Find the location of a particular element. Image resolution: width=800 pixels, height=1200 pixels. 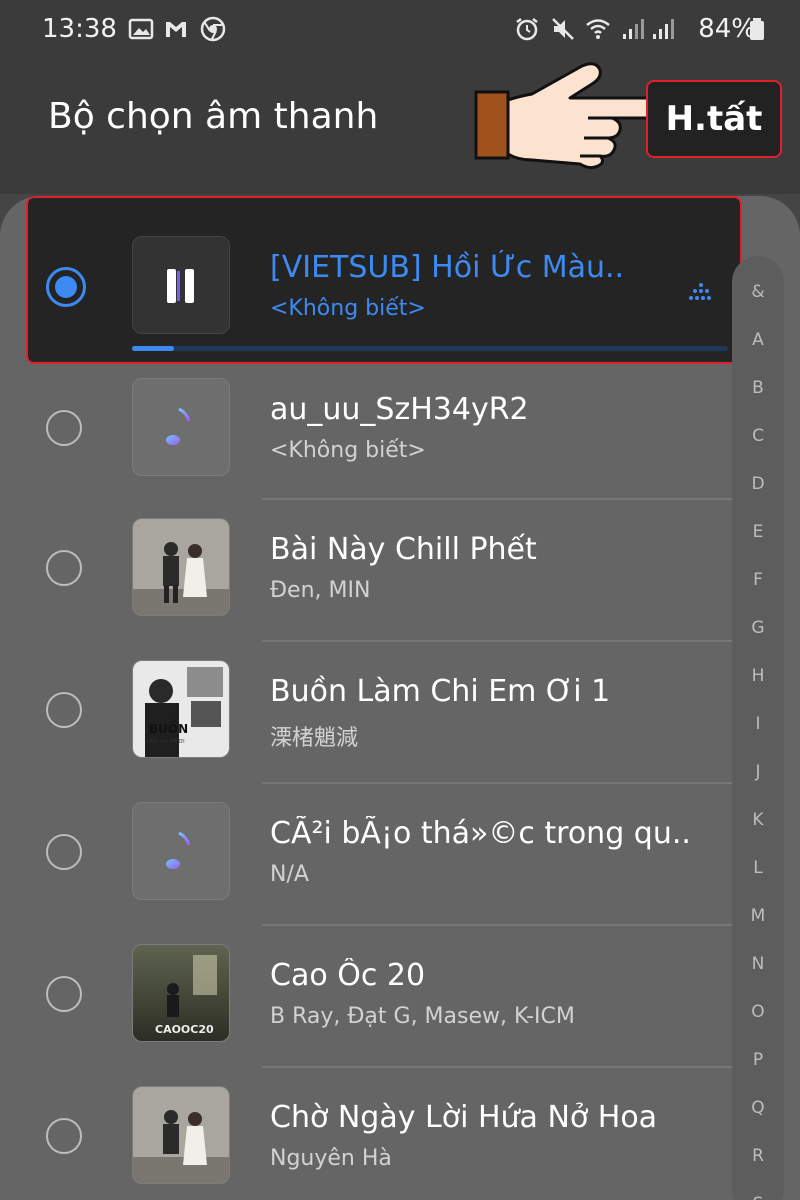

album-art: BUỒN LÀM CHI EM ƠI is located at coordinates (181, 709).